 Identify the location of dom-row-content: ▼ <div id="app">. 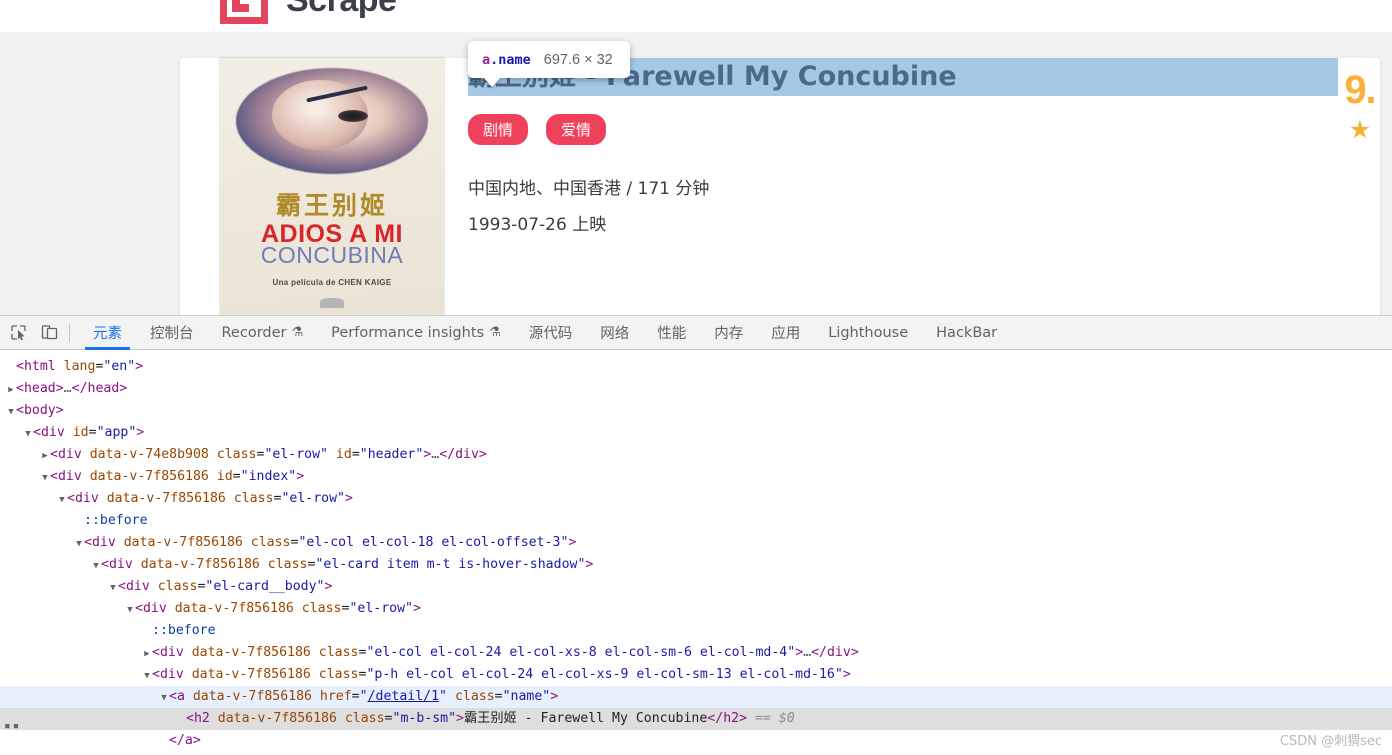
(83, 433).